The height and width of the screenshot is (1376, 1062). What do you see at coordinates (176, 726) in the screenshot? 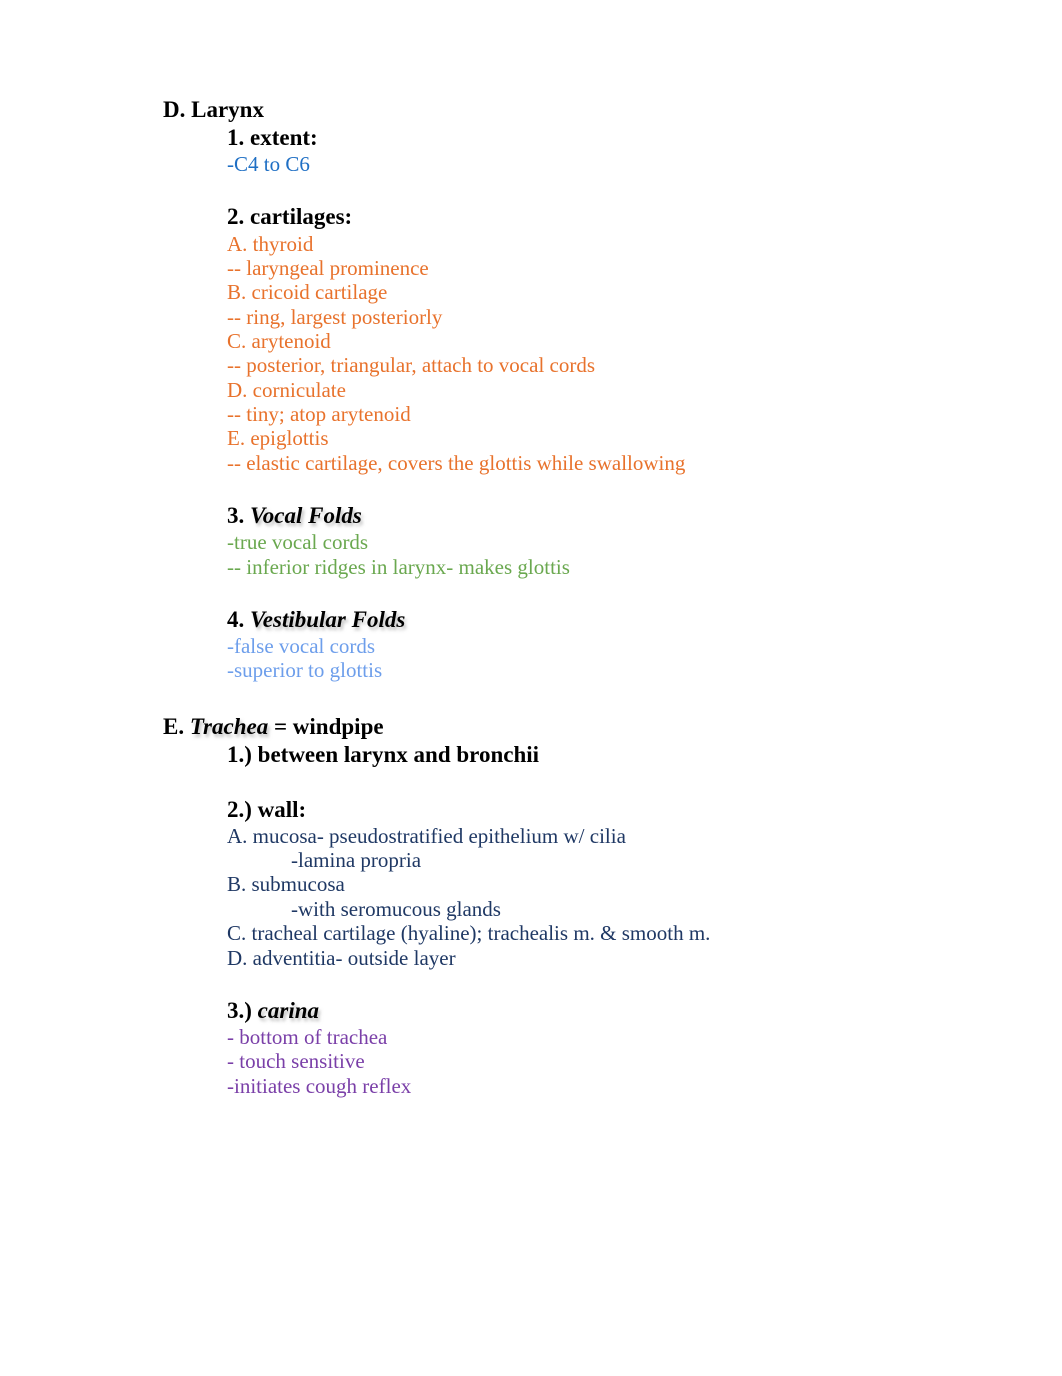
I see `trachea-heading-prefix: E.` at bounding box center [176, 726].